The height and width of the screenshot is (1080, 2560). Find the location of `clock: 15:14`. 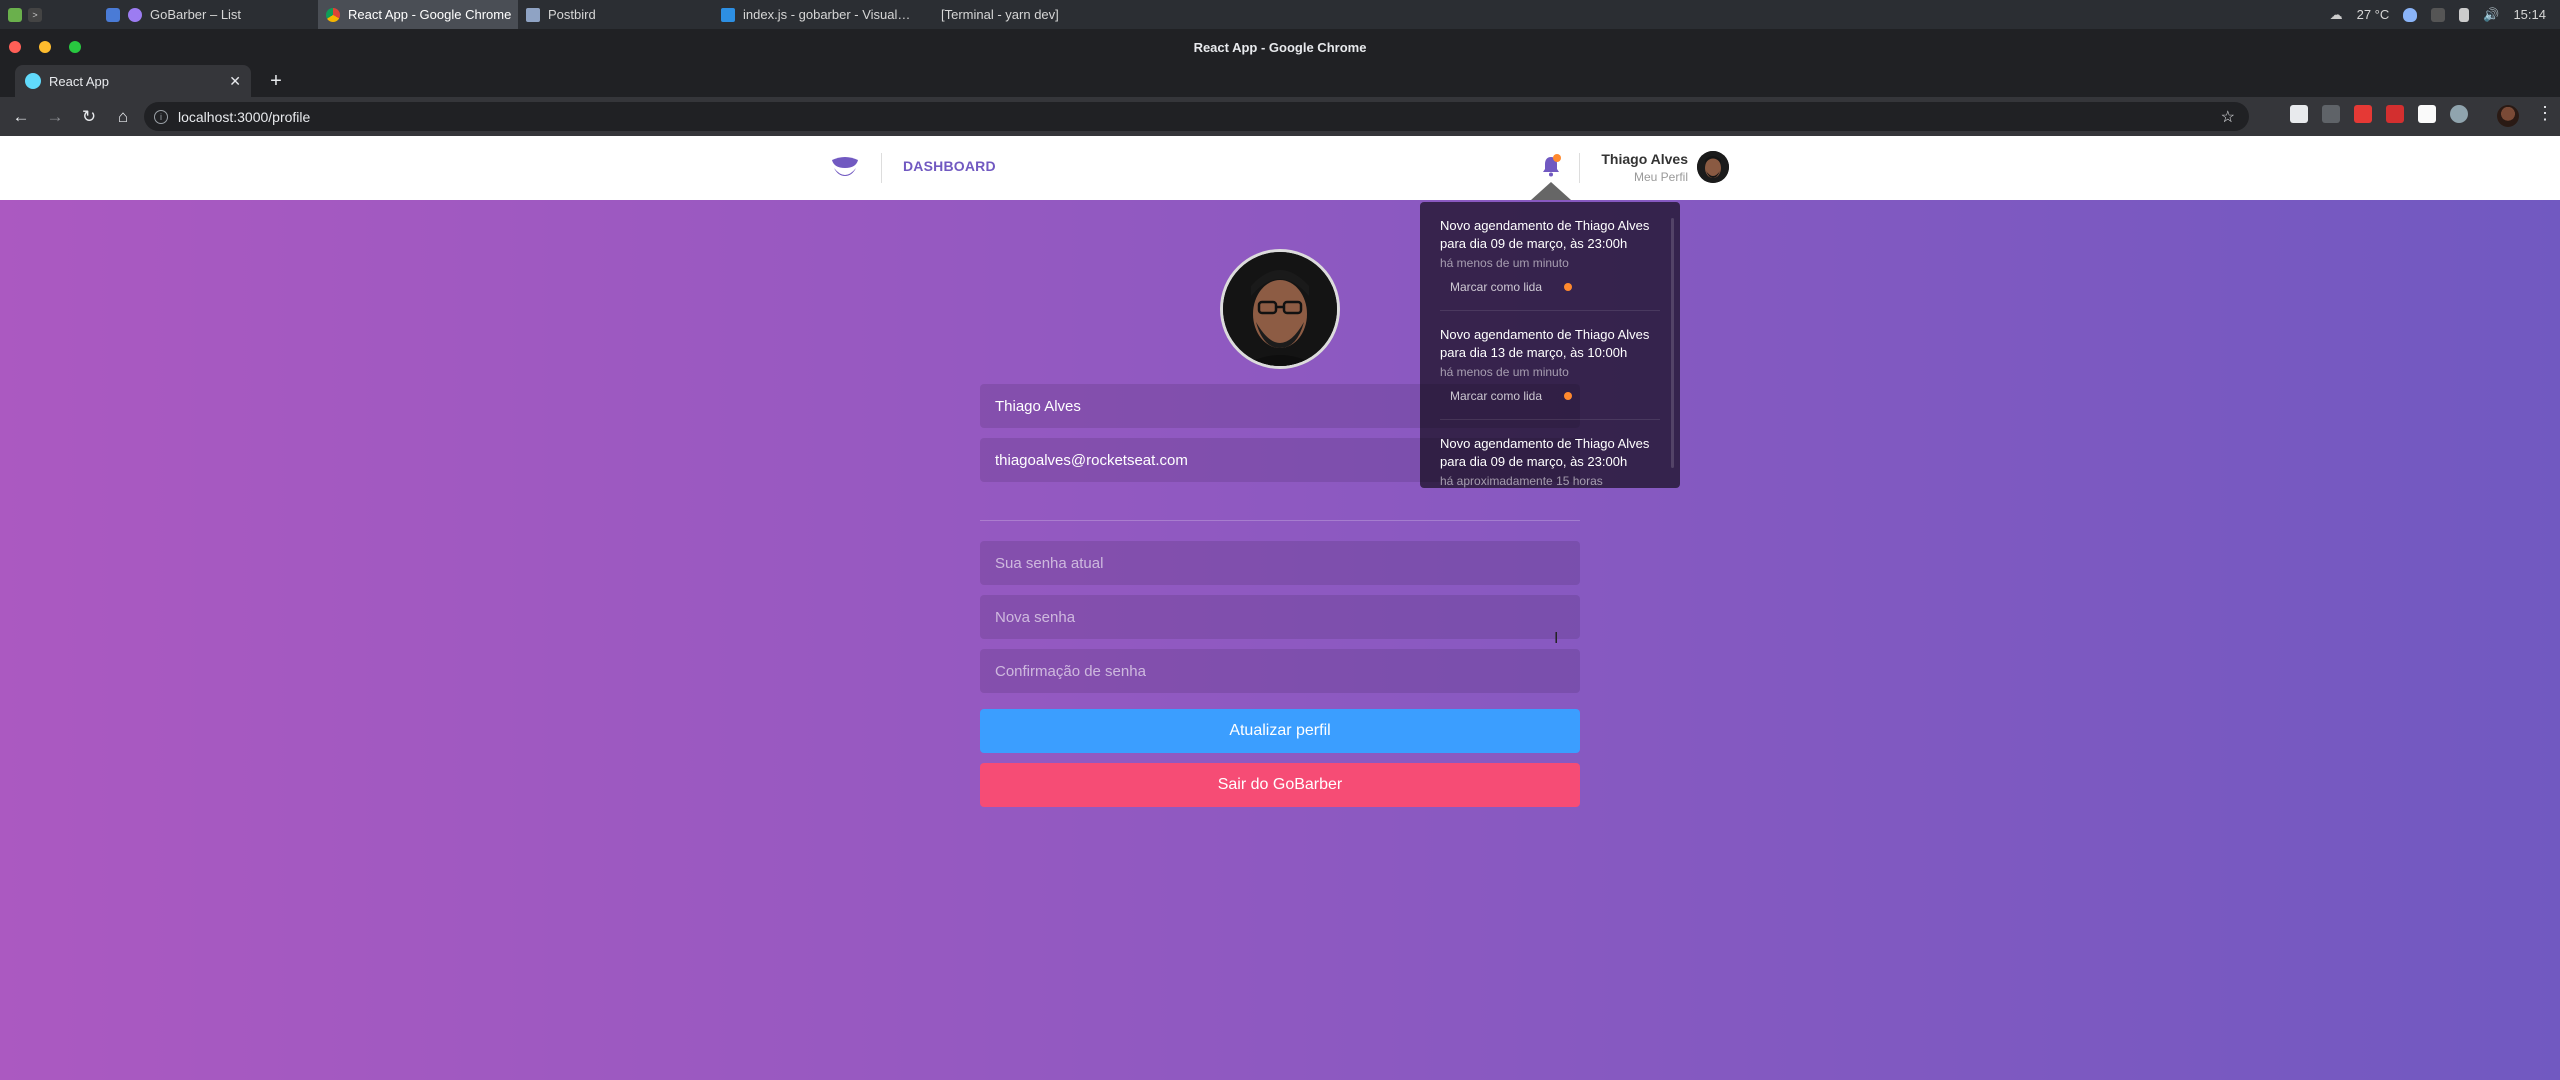

clock: 15:14 is located at coordinates (2529, 14).